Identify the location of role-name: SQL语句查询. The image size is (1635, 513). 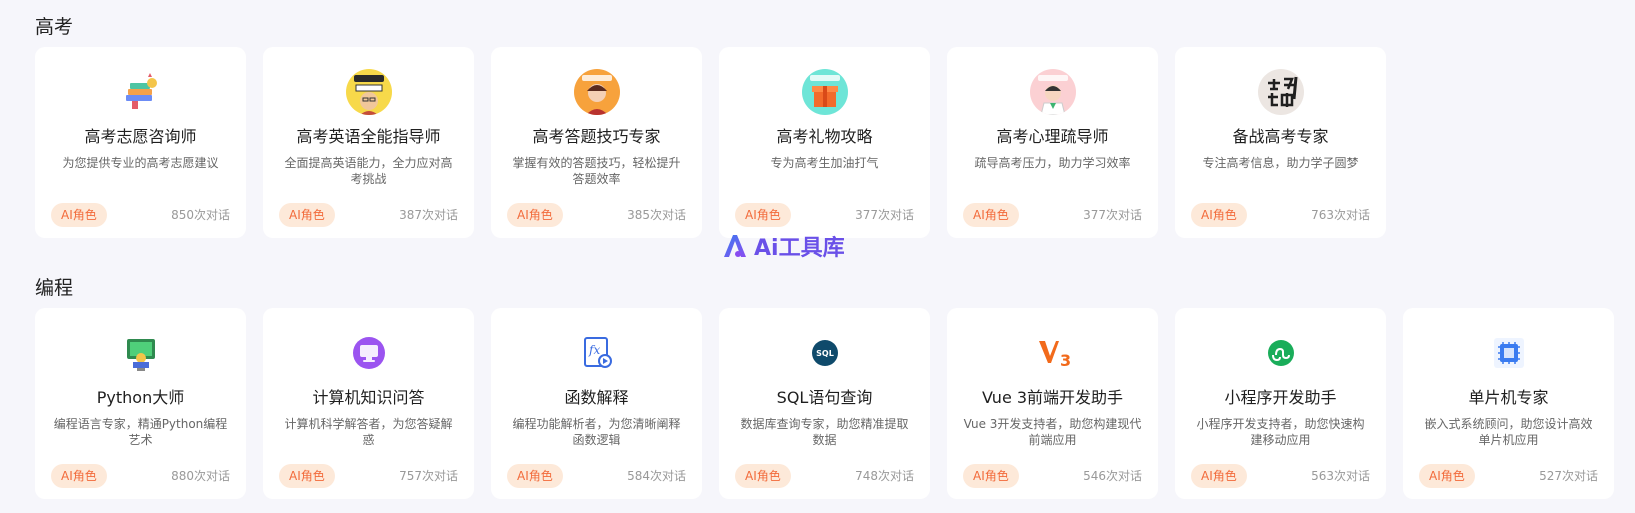
(824, 397).